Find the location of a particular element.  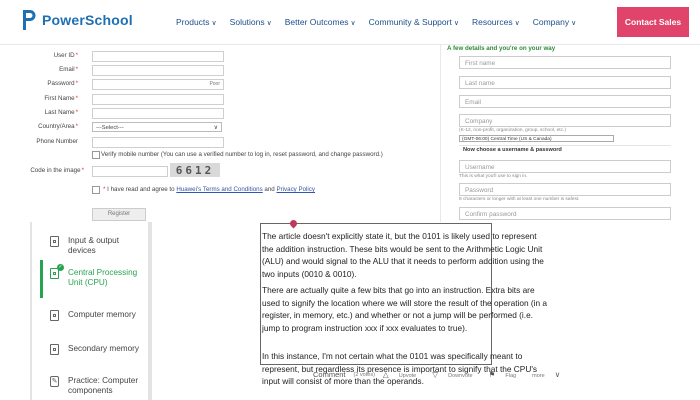

first-name-field: First name is located at coordinates (565, 62).